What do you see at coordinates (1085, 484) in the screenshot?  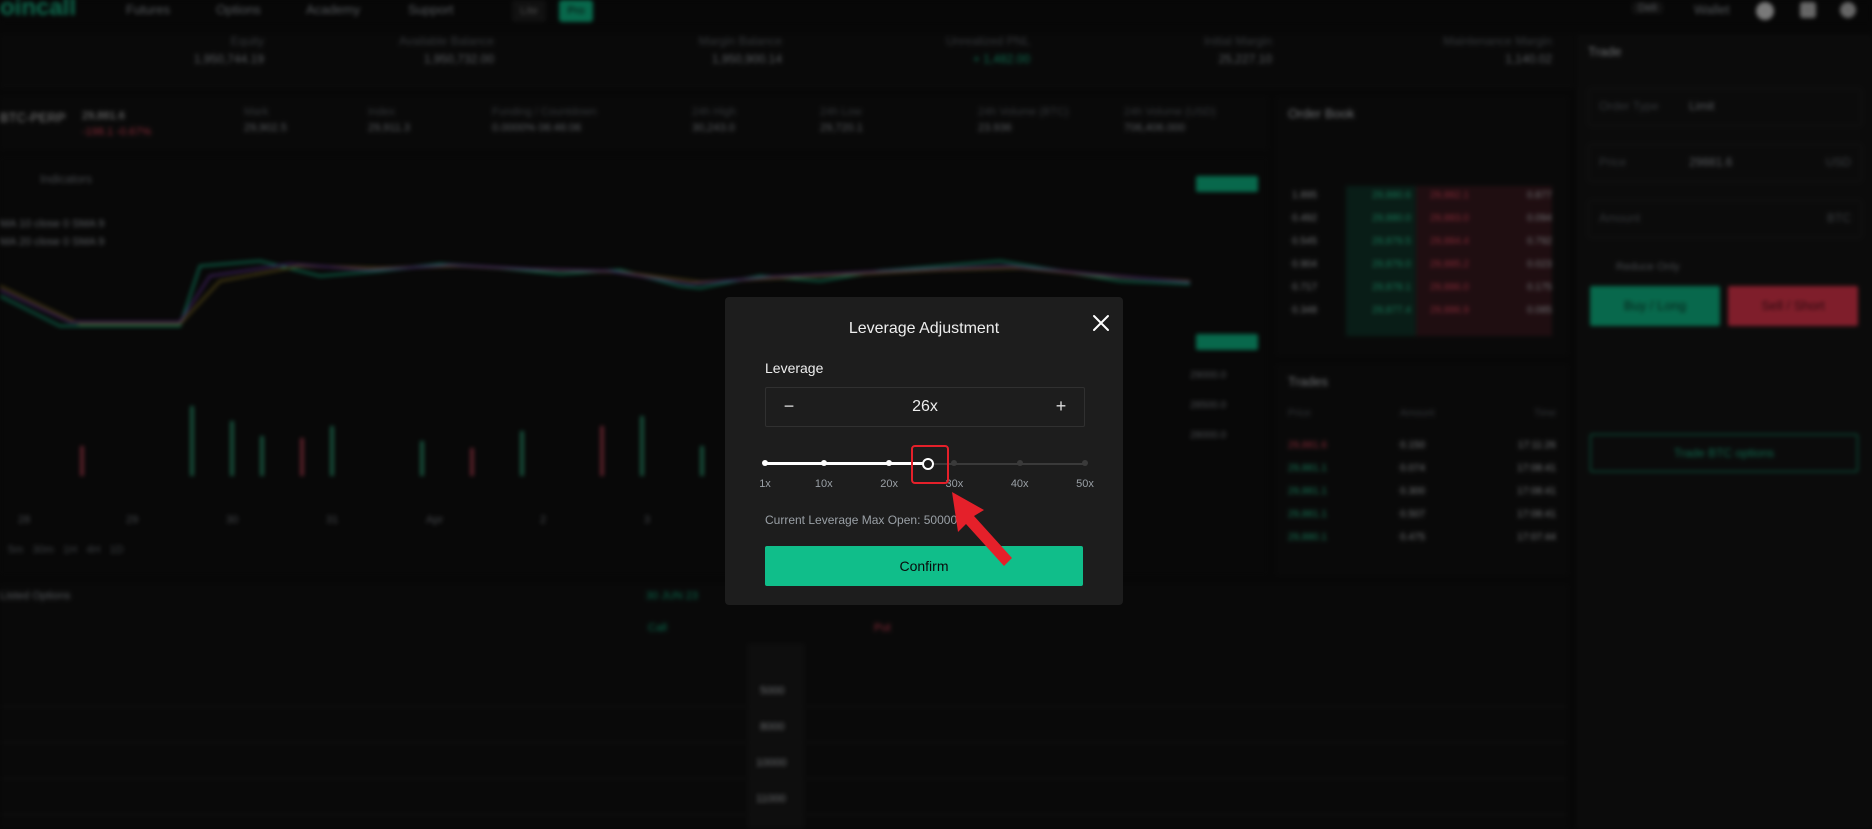 I see `slider-tick-label: 50x` at bounding box center [1085, 484].